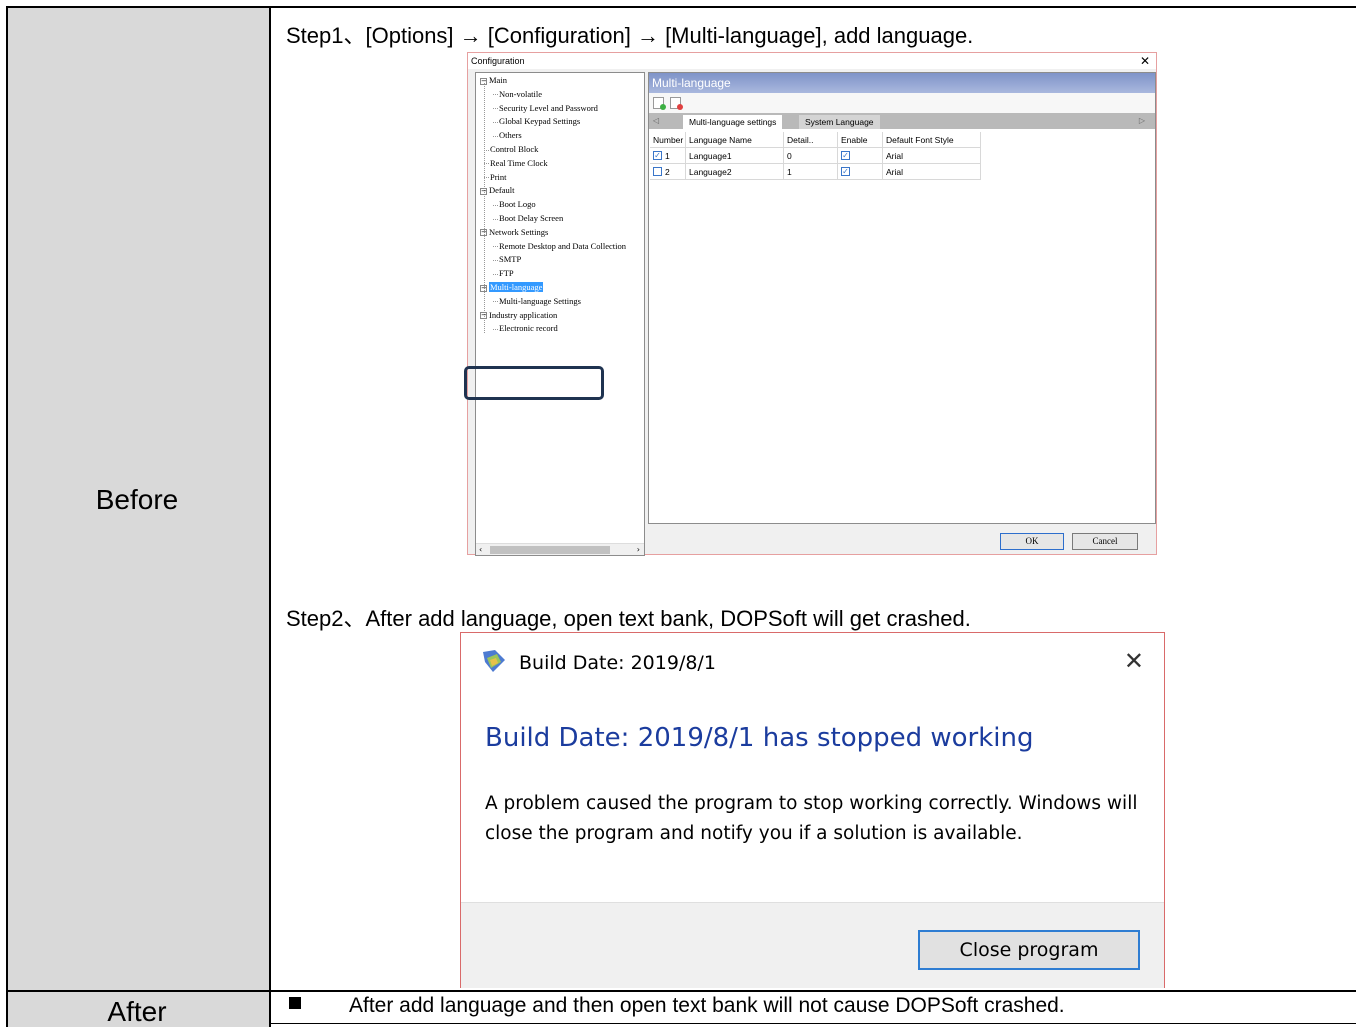  Describe the element at coordinates (518, 315) in the screenshot. I see `tree-item: − Industry application` at that location.